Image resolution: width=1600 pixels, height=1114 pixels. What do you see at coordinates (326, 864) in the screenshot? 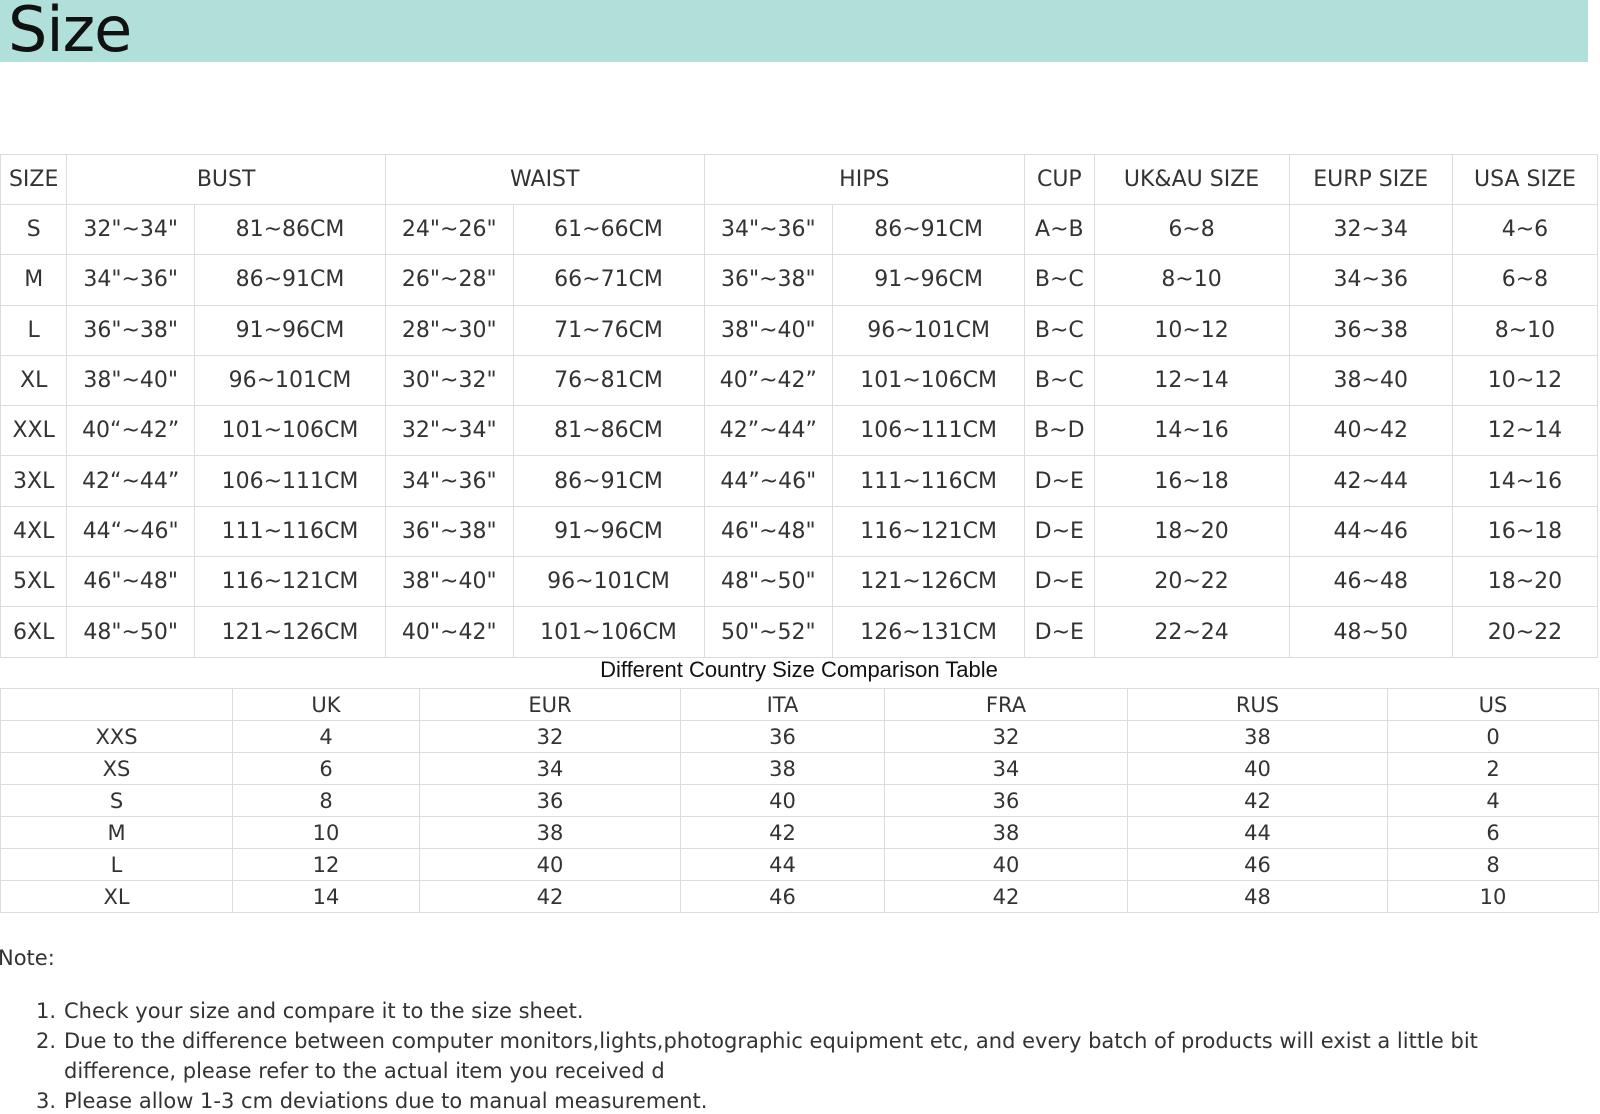
I see `table-cell: 12` at bounding box center [326, 864].